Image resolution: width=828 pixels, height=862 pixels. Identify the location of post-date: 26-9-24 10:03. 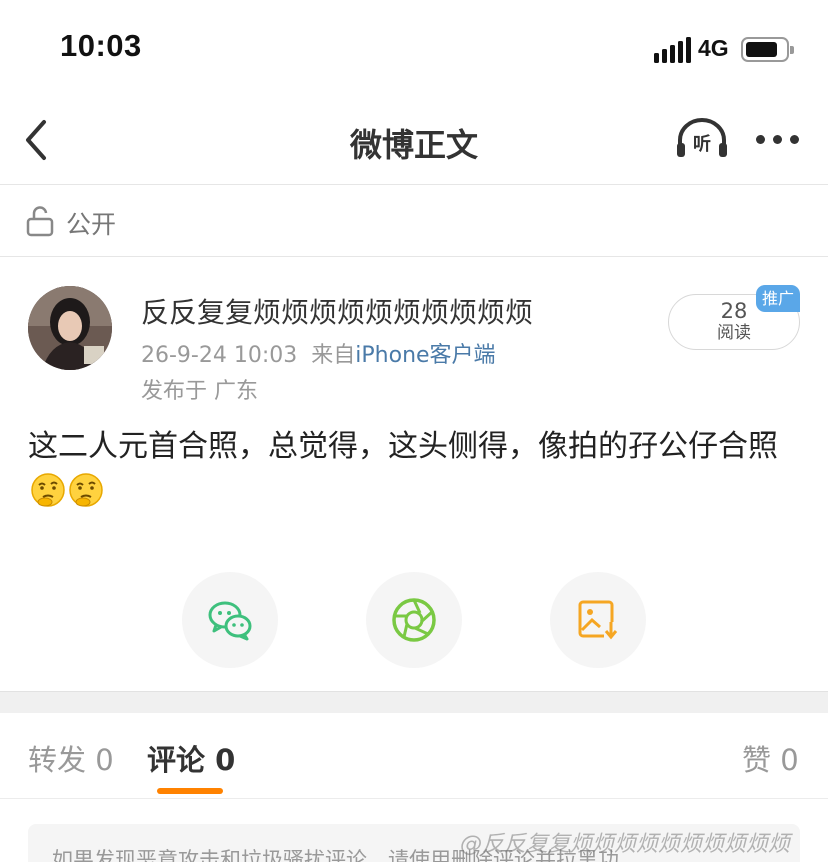
(219, 355).